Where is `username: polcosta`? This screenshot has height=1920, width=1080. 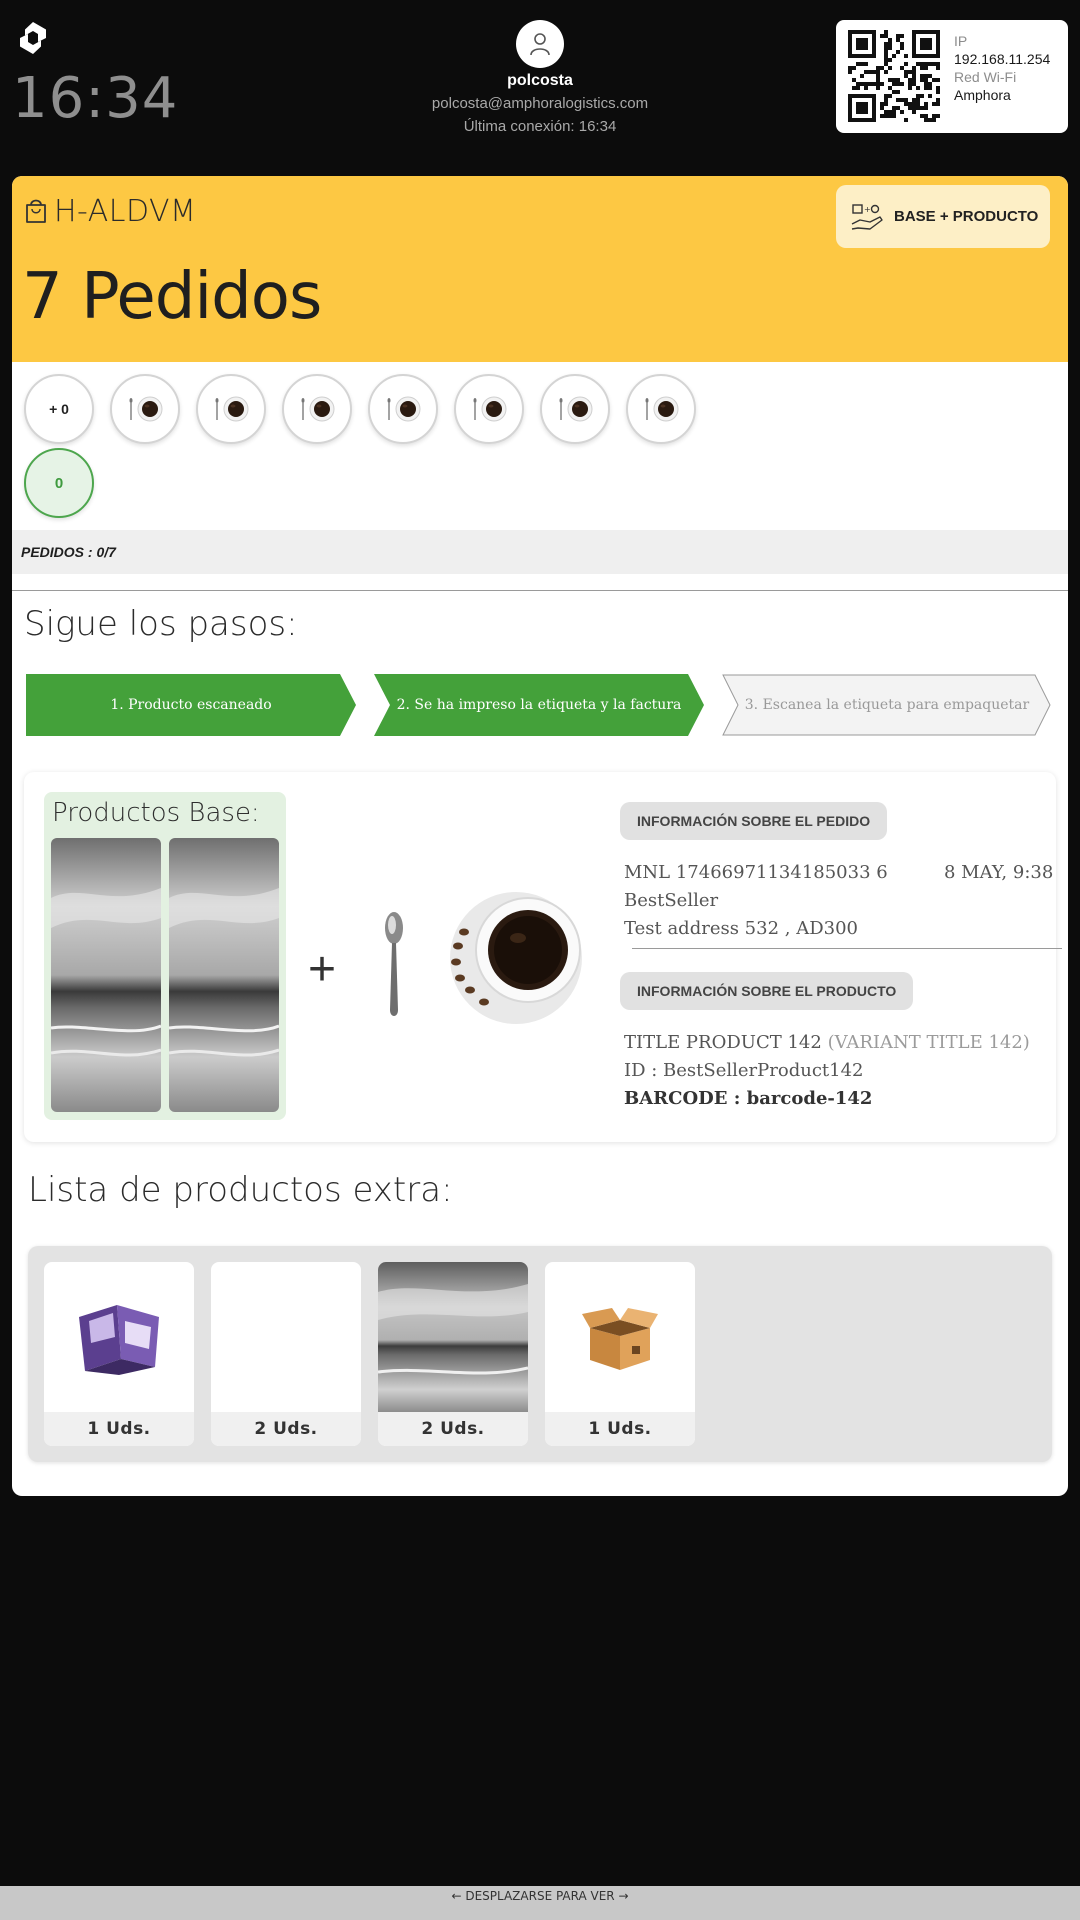
username: polcosta is located at coordinates (540, 80).